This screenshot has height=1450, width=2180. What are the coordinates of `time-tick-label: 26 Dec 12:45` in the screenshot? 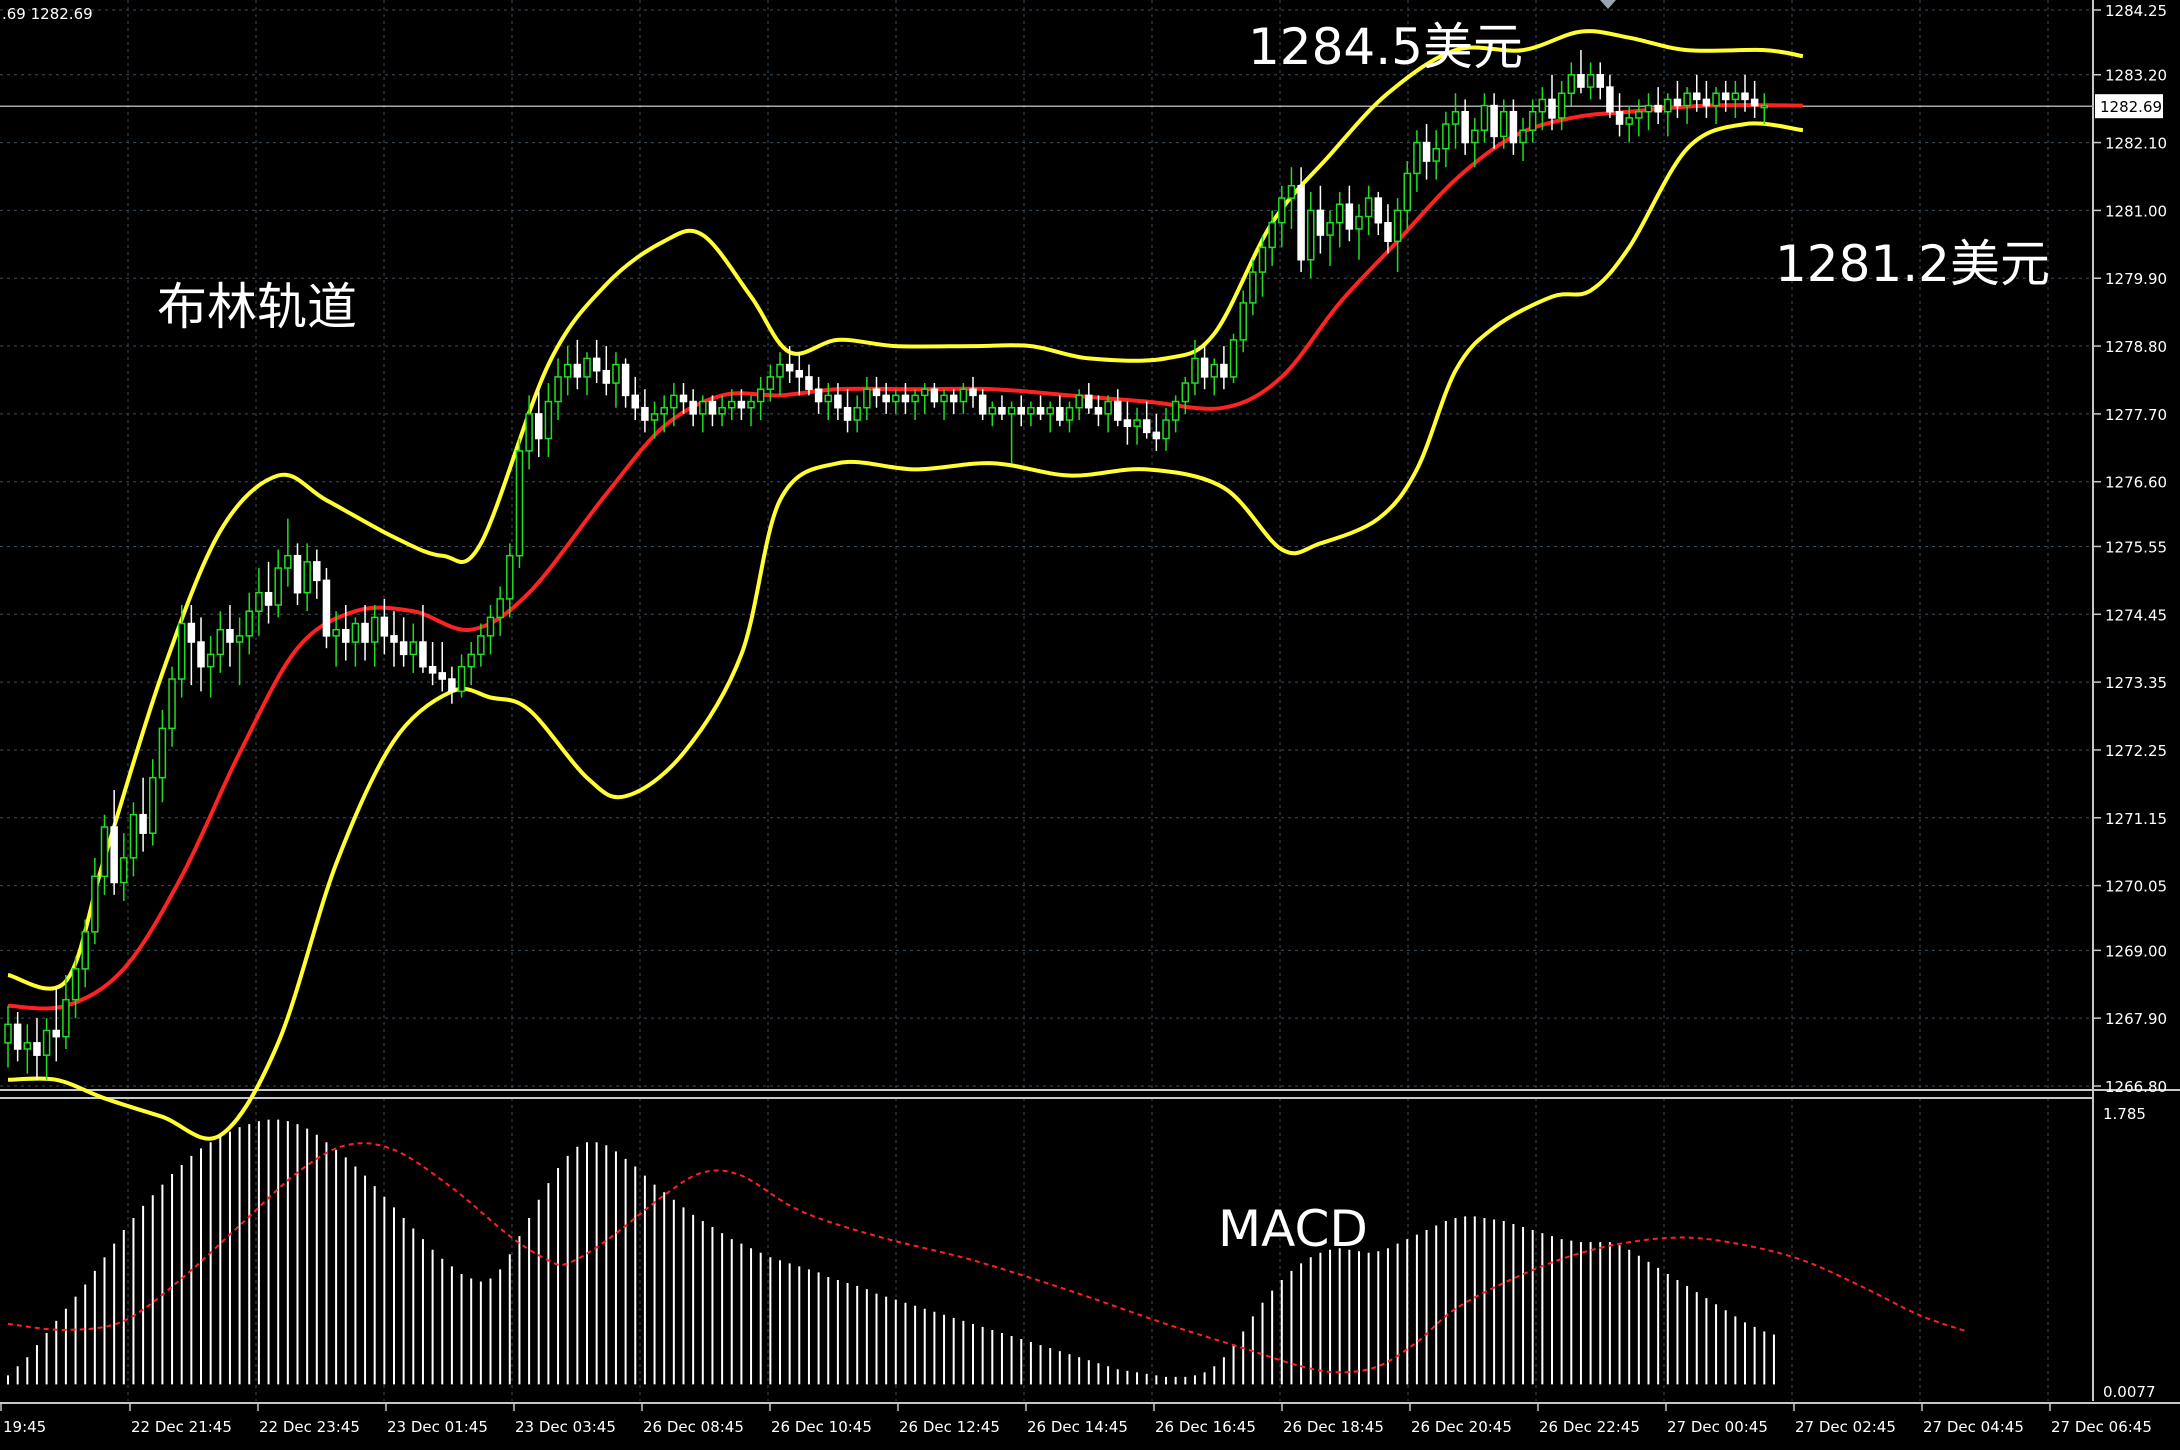 It's located at (949, 1427).